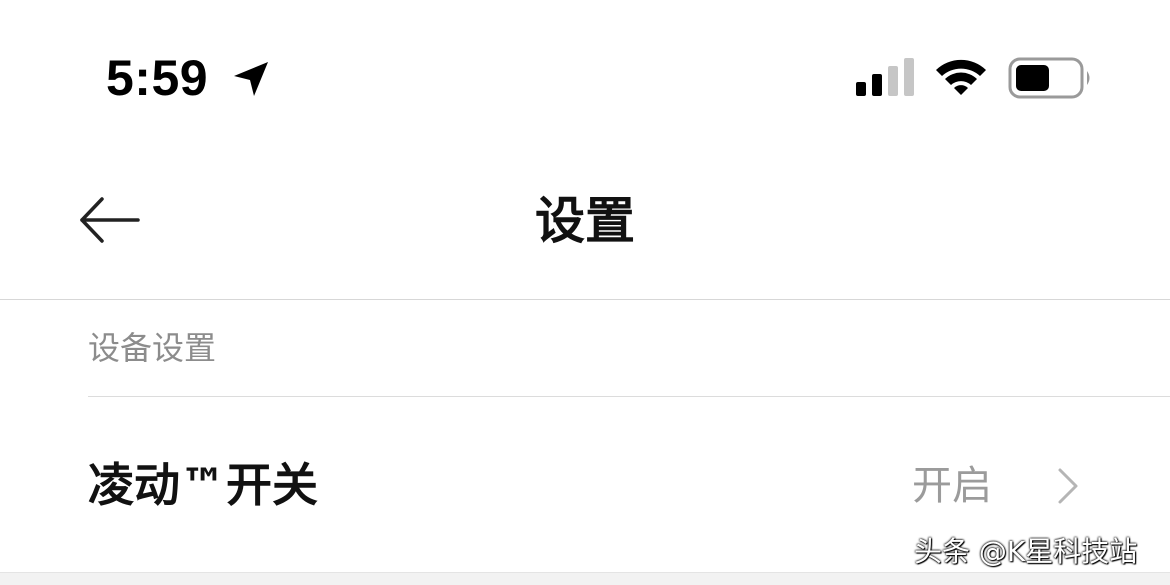 This screenshot has width=1170, height=585. What do you see at coordinates (585, 299) in the screenshot?
I see `header-divider` at bounding box center [585, 299].